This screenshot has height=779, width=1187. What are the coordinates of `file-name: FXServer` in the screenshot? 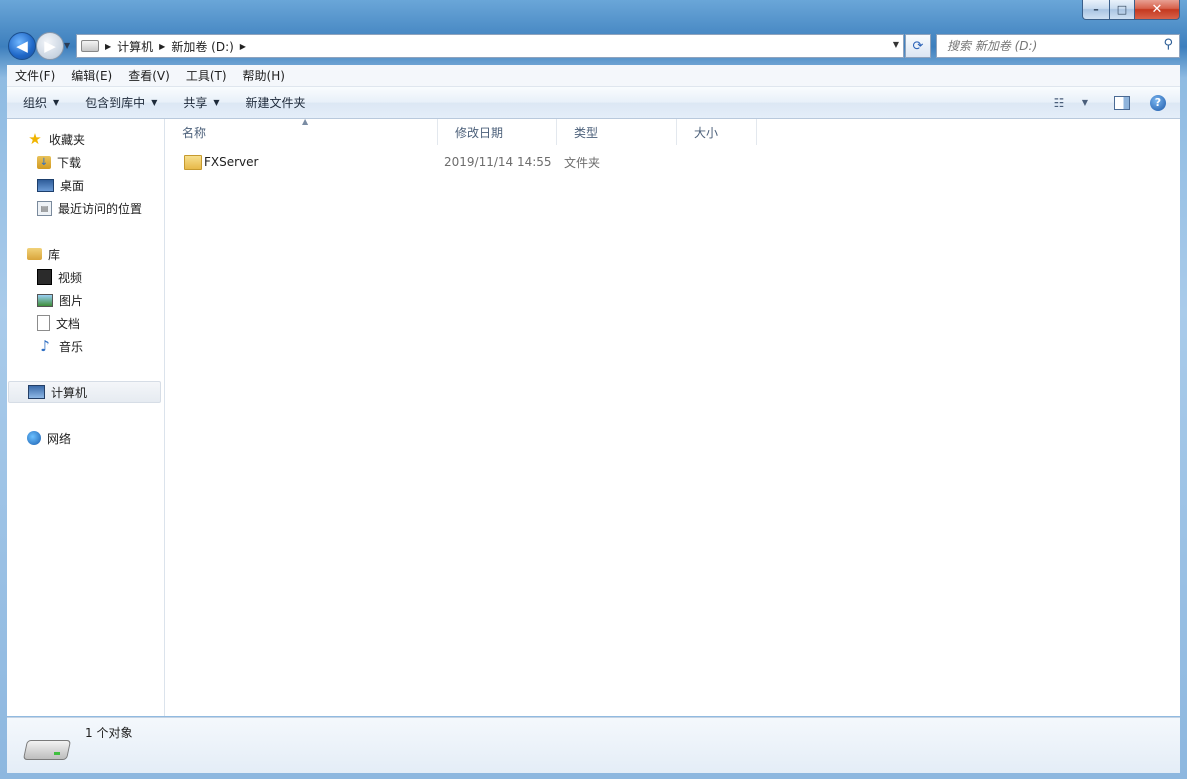 It's located at (231, 162).